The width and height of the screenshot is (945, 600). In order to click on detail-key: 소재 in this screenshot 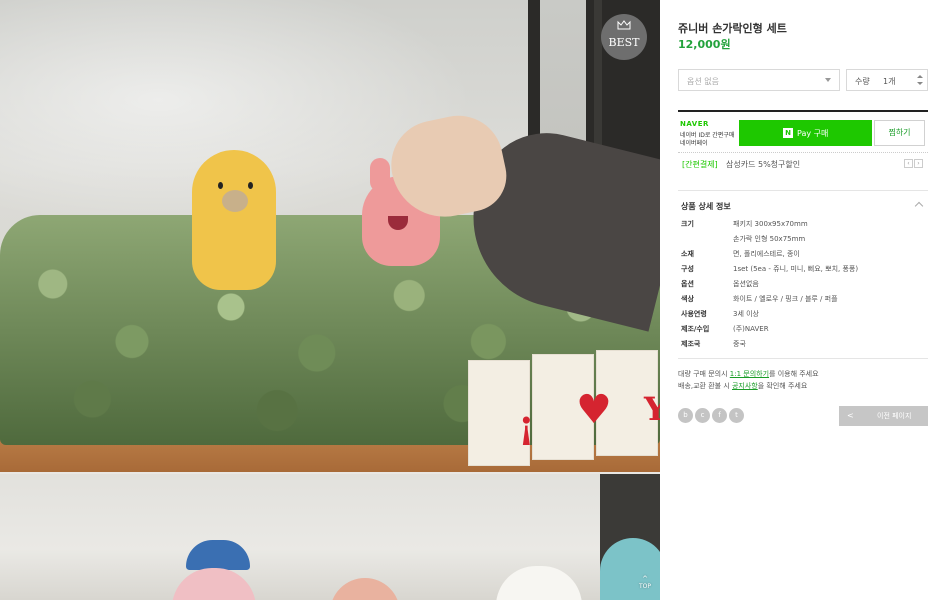, I will do `click(687, 254)`.